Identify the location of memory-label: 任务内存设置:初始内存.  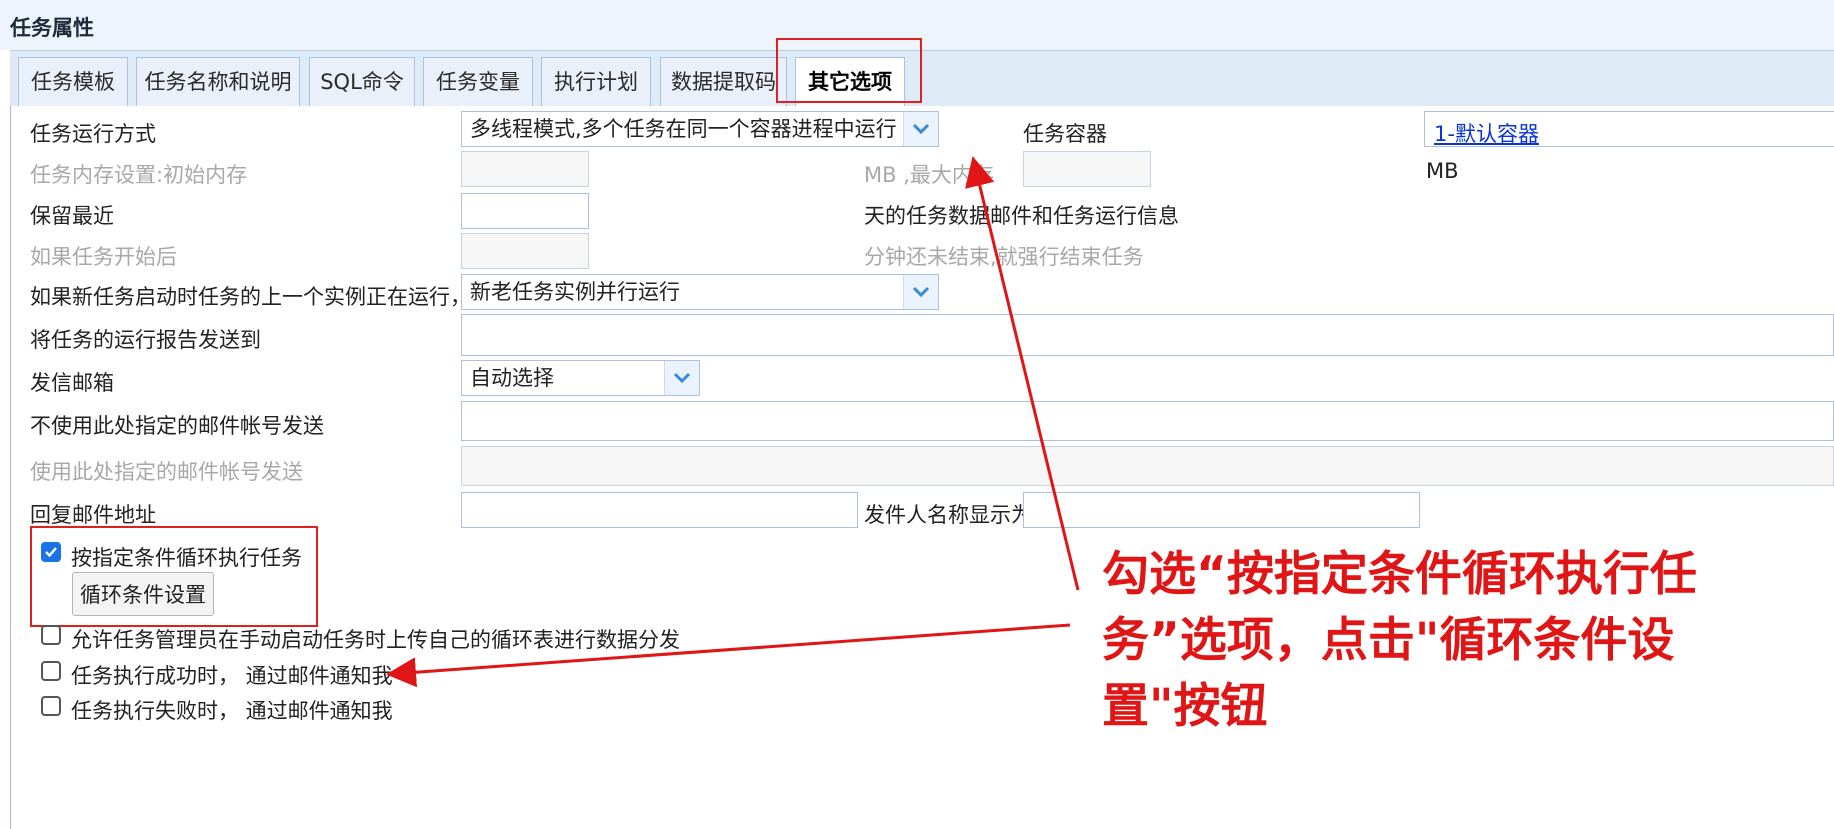
(139, 175).